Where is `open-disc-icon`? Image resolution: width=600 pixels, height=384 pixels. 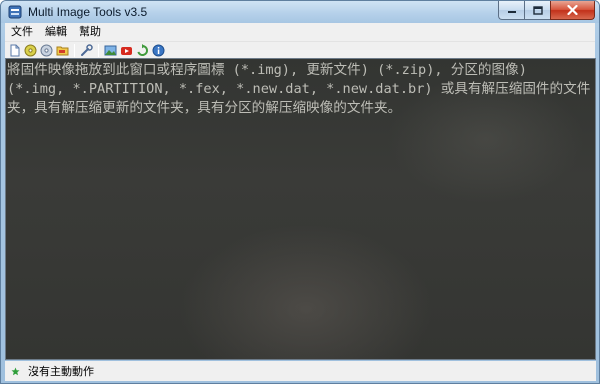 open-disc-icon is located at coordinates (30, 50).